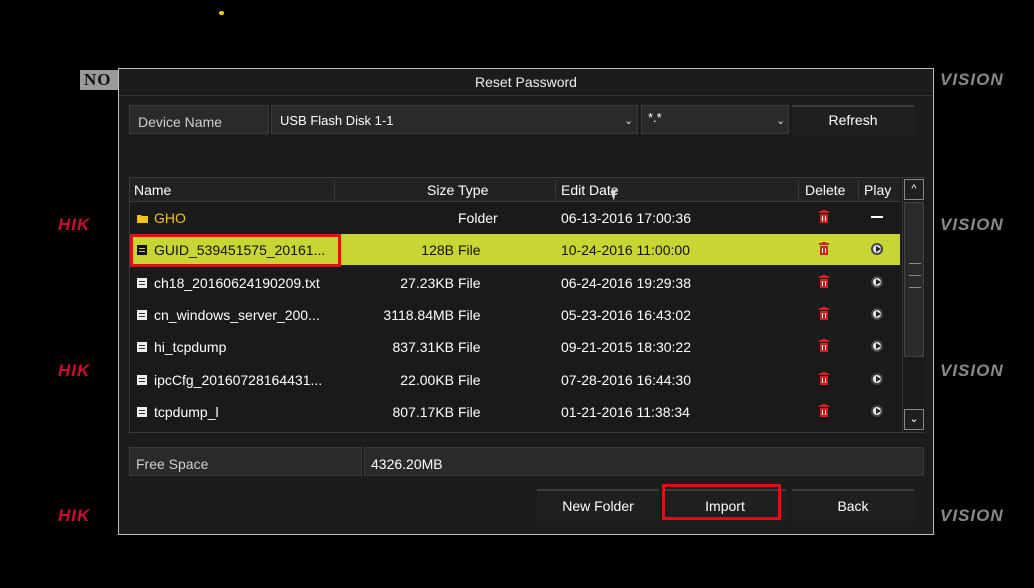 The width and height of the screenshot is (1034, 588). Describe the element at coordinates (715, 119) in the screenshot. I see `filter-select: *.* ⌄` at that location.